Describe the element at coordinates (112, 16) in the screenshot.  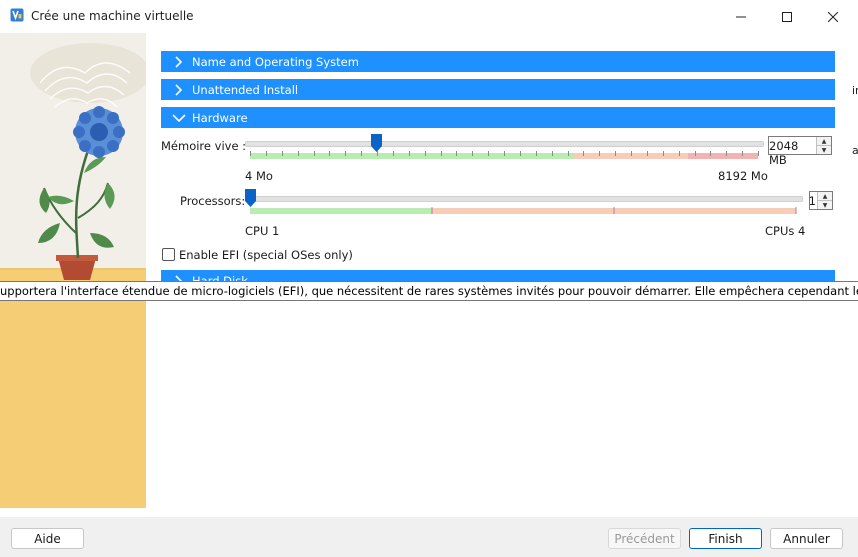
I see `window-title: Crée une machine virtuelle` at that location.